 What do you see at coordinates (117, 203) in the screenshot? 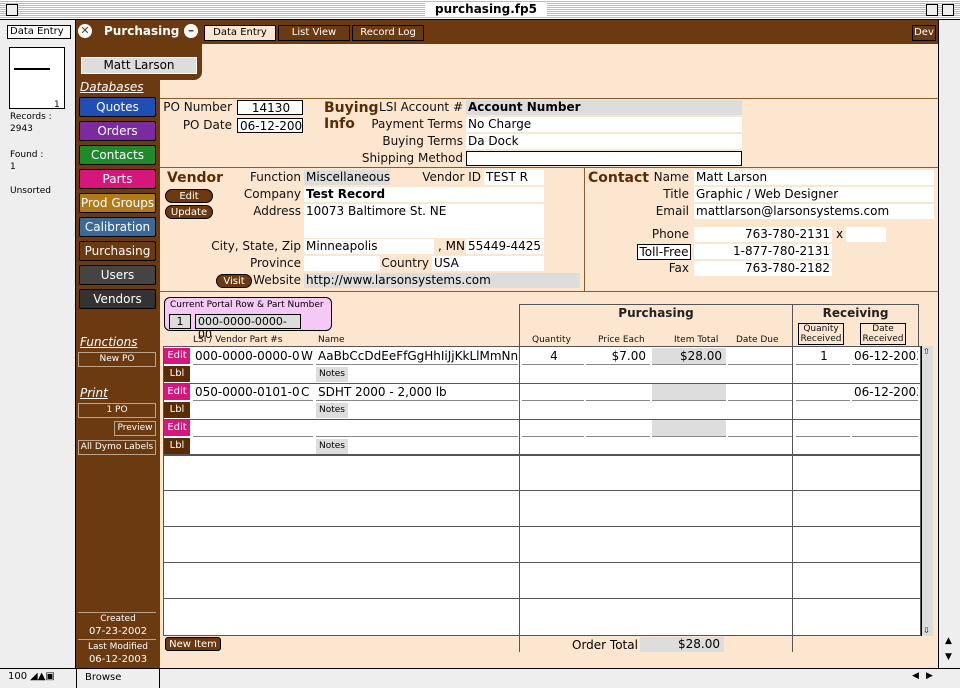
I see `sidebar-item-prod-groups: Prod Groups` at bounding box center [117, 203].